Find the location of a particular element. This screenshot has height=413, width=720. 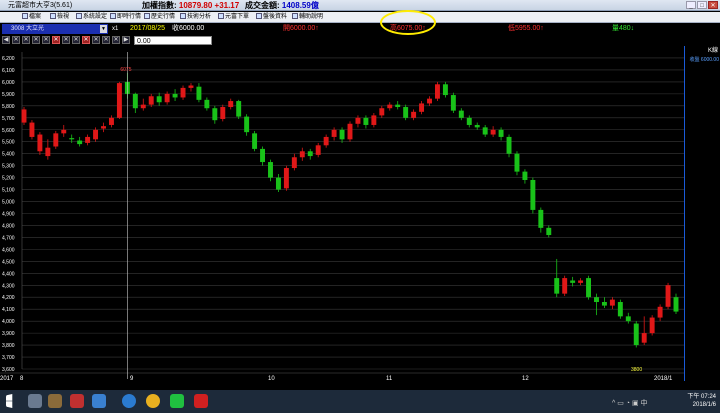

file-explorer-icon is located at coordinates (55, 401).